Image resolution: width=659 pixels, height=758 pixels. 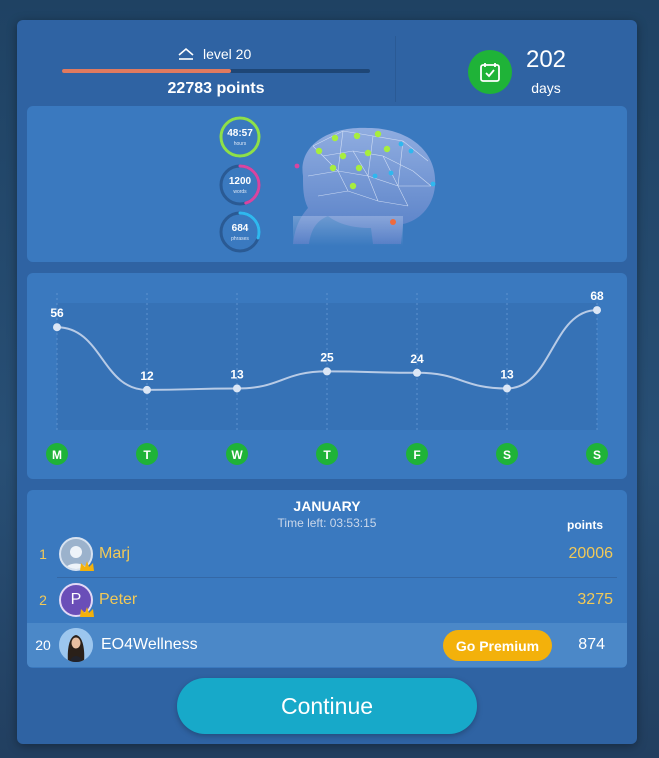 What do you see at coordinates (327, 645) in the screenshot?
I see `leaderboard-row-current-user: 20 EO4Wellness Go Premium 874` at bounding box center [327, 645].